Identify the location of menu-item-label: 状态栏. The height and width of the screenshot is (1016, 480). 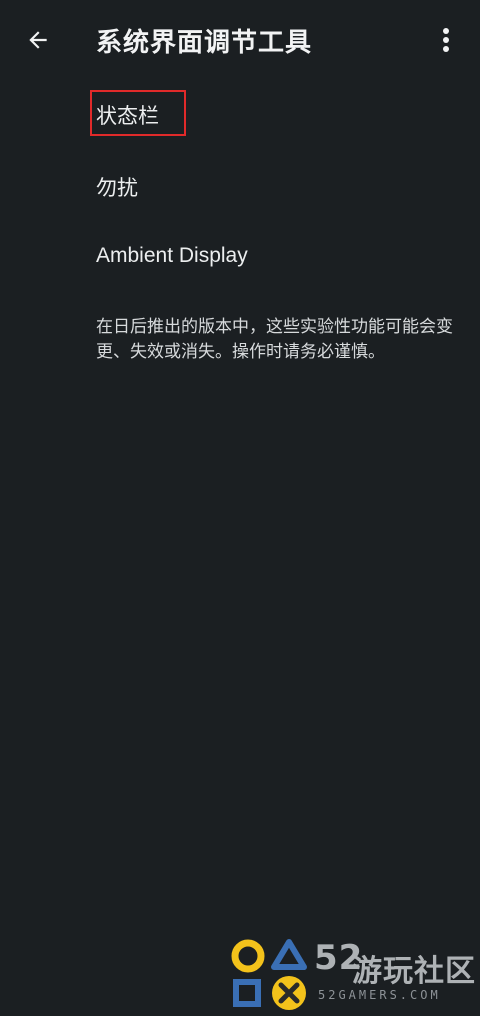
(127, 116).